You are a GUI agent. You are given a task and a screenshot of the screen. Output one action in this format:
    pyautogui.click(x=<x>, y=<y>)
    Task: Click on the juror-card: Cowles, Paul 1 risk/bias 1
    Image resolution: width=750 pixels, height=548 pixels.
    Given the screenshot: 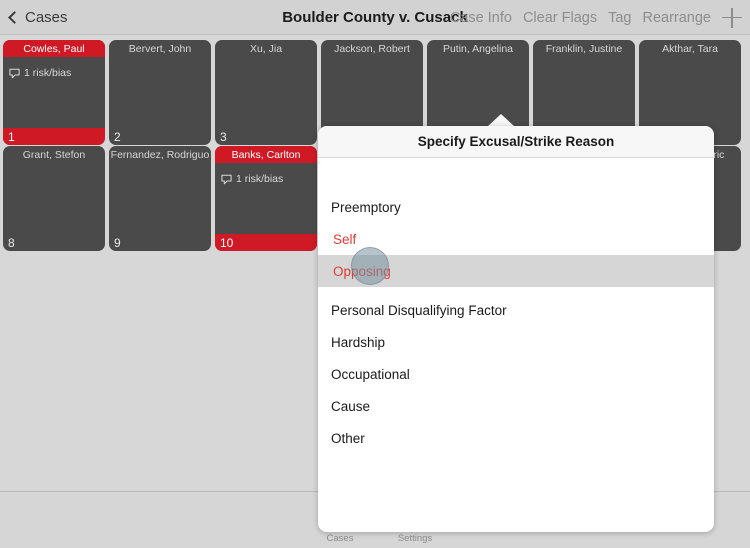 What is the action you would take?
    pyautogui.click(x=54, y=92)
    